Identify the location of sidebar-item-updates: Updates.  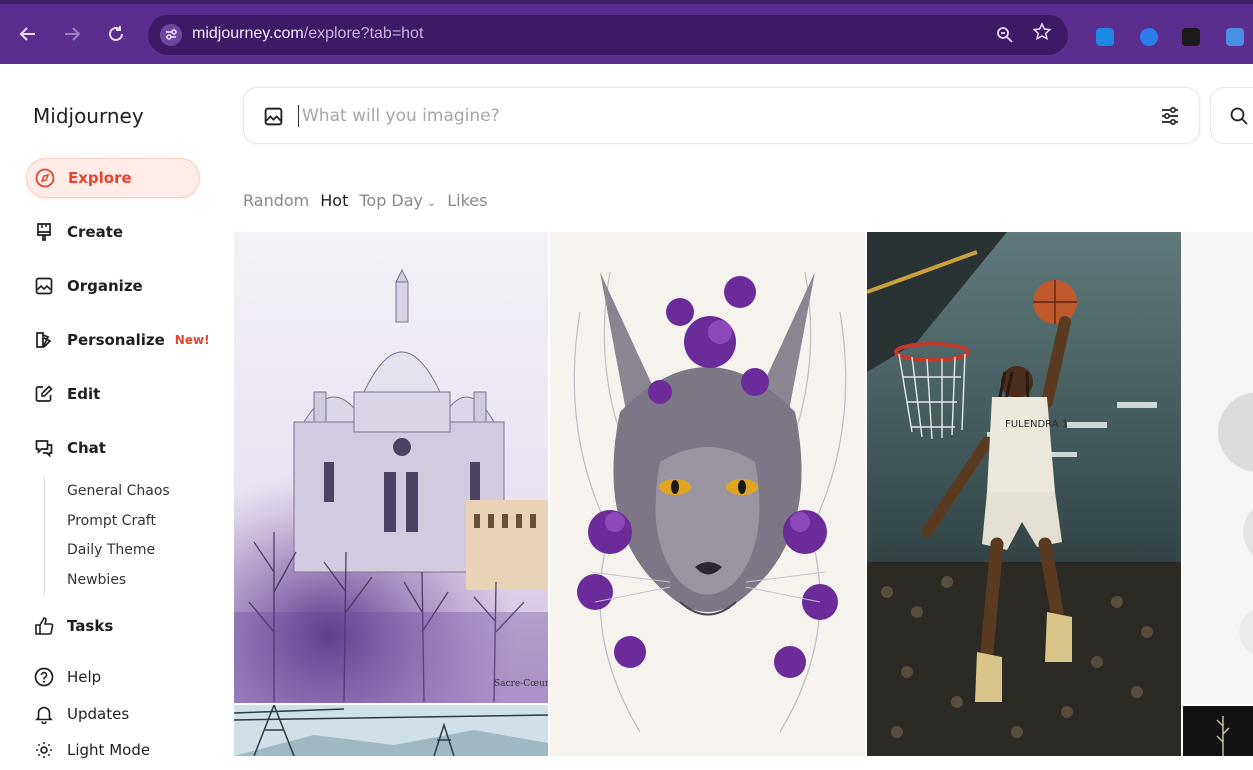
(113, 714).